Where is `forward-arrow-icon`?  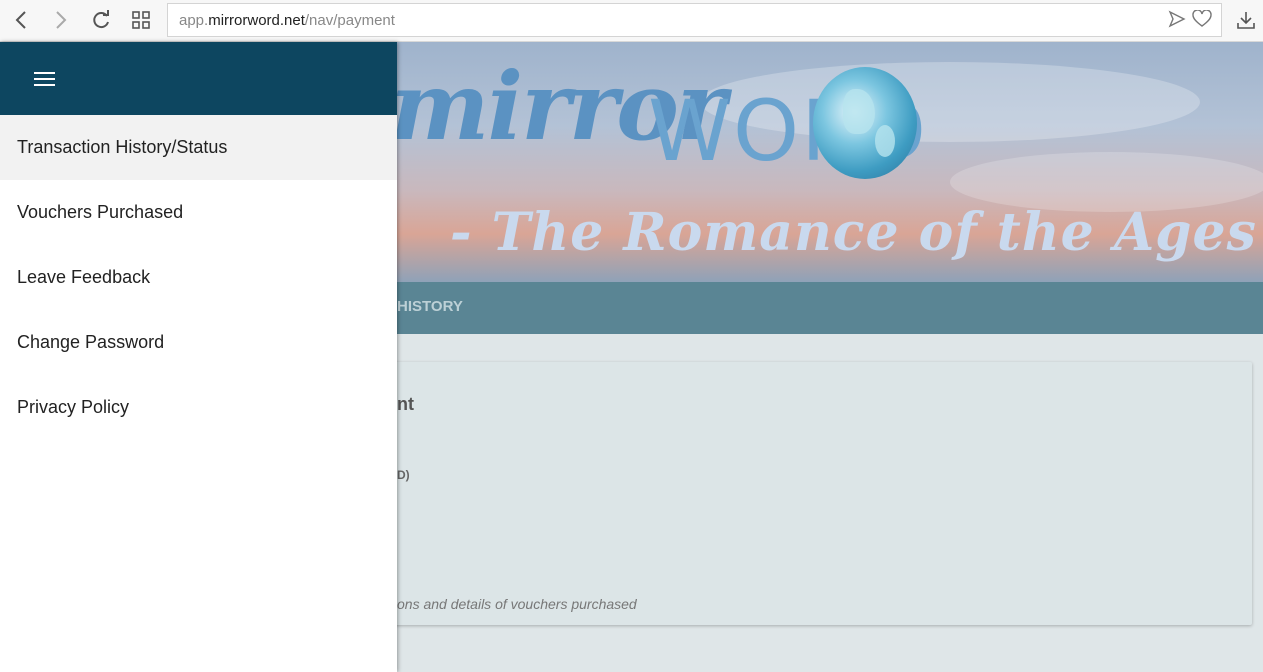 forward-arrow-icon is located at coordinates (61, 20).